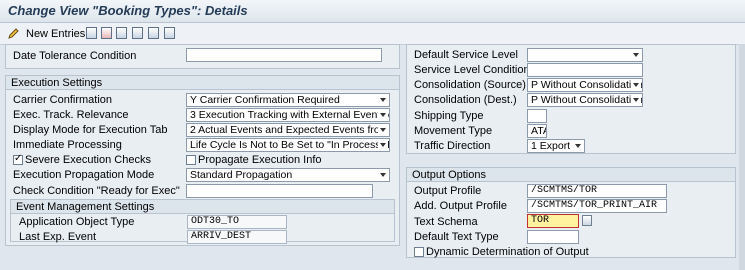 The width and height of the screenshot is (745, 270). I want to click on severe-checks-label: Severe Execution Checks, so click(88, 160).